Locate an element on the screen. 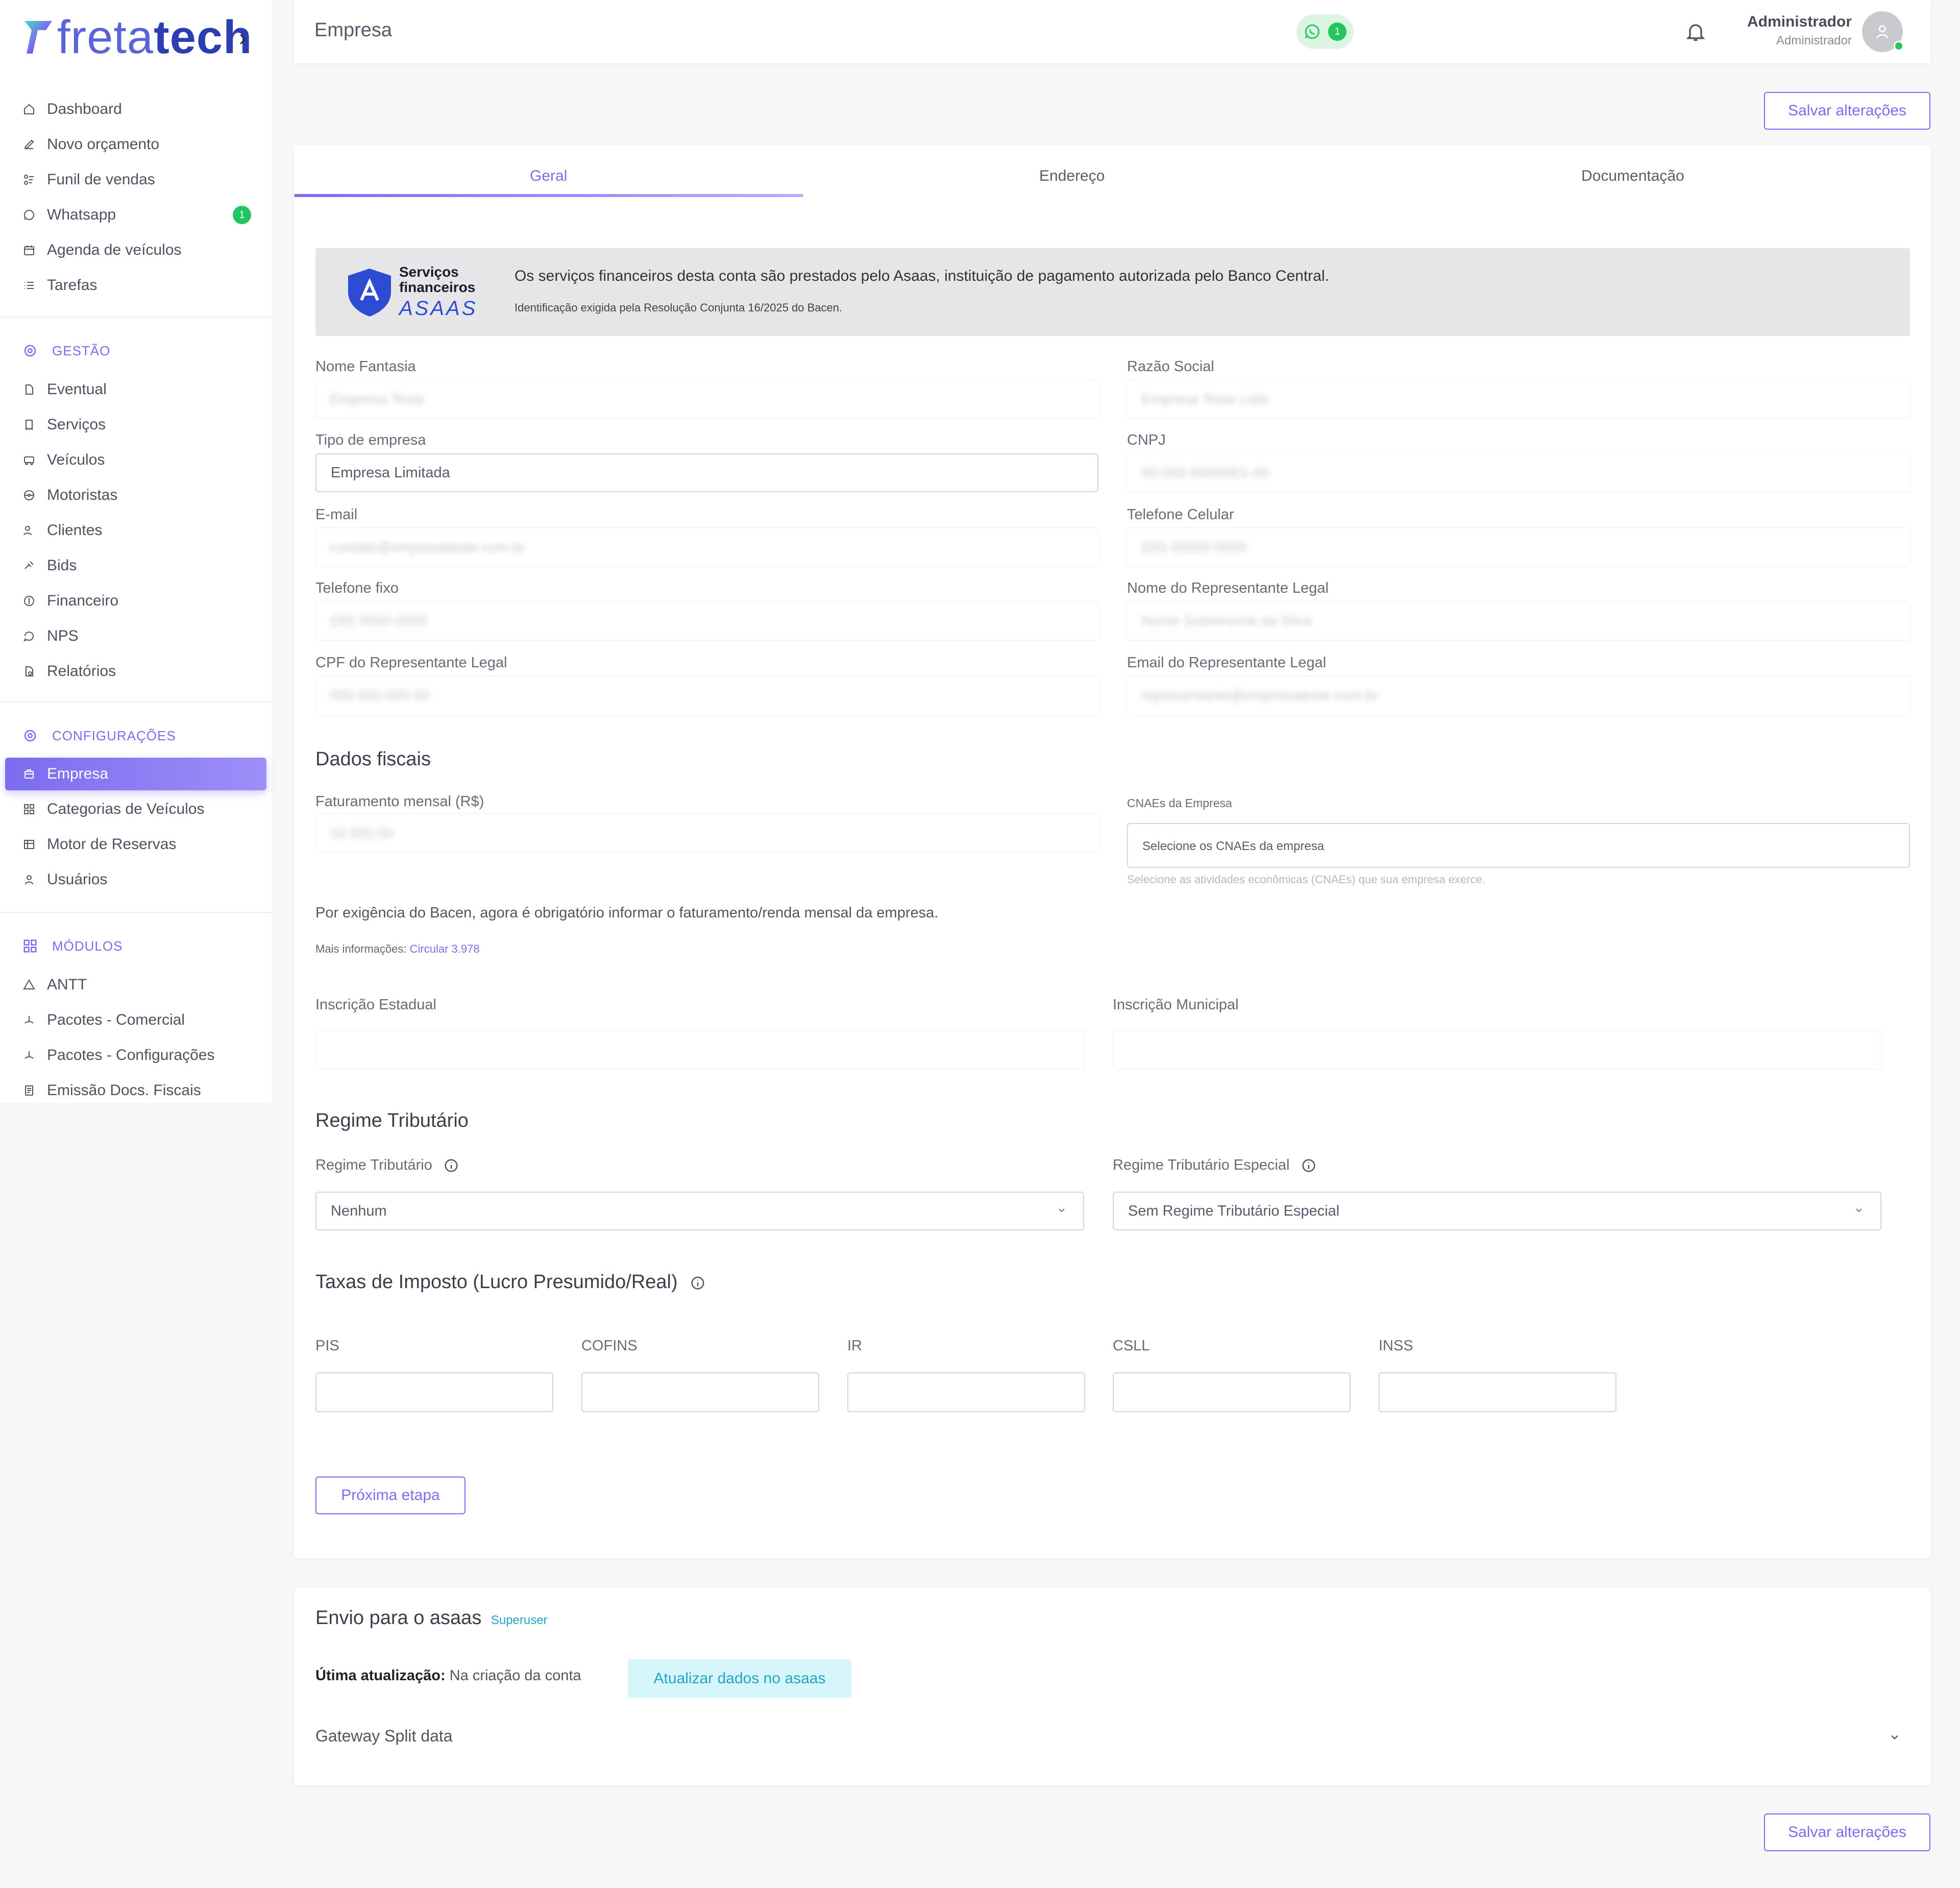  sidebar-item-dashboard: Dashboard is located at coordinates (135, 109).